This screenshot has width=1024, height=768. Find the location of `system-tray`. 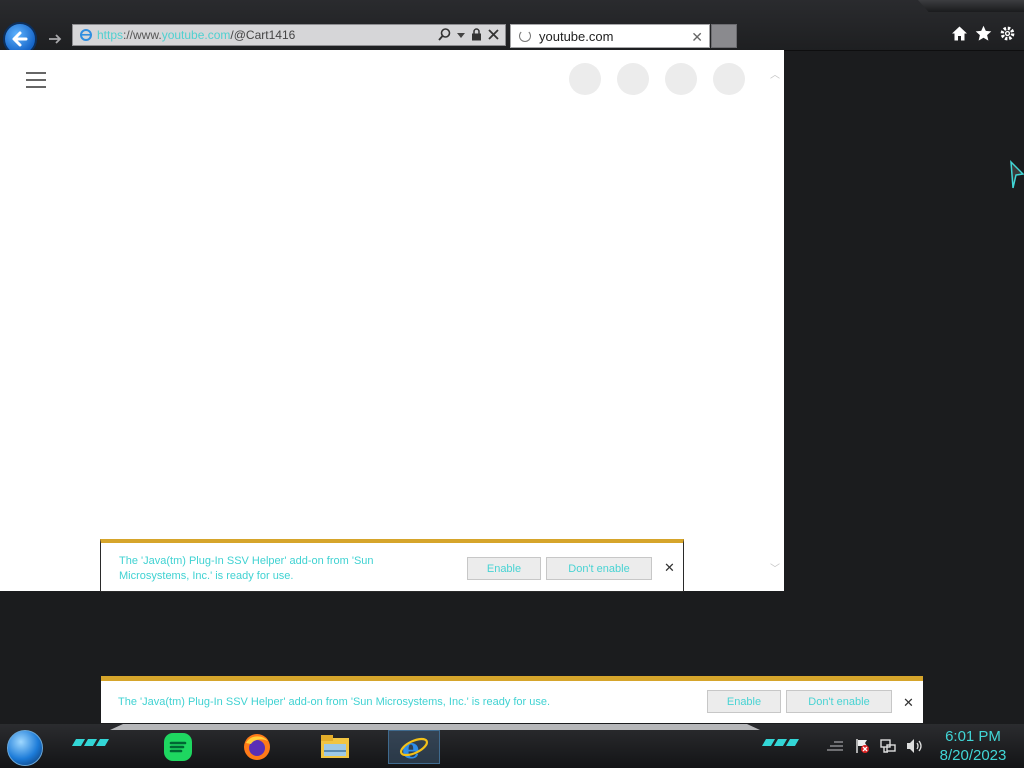

system-tray is located at coordinates (875, 746).